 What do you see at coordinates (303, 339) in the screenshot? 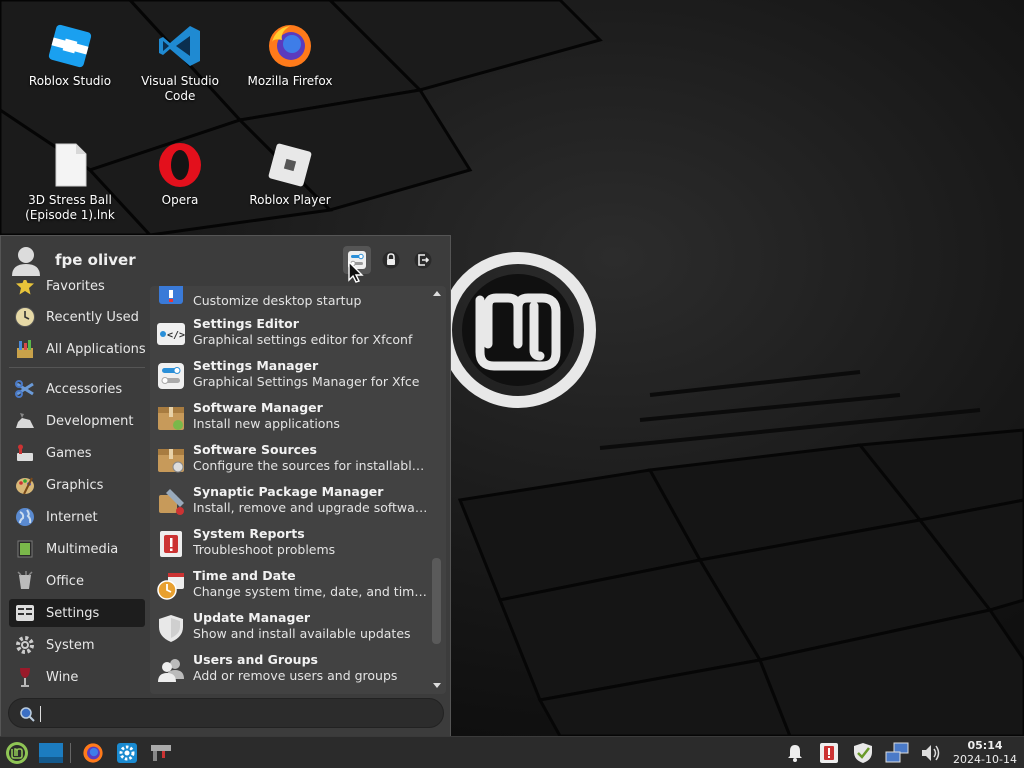
I see `app-description: Graphical settings editor for Xfconf` at bounding box center [303, 339].